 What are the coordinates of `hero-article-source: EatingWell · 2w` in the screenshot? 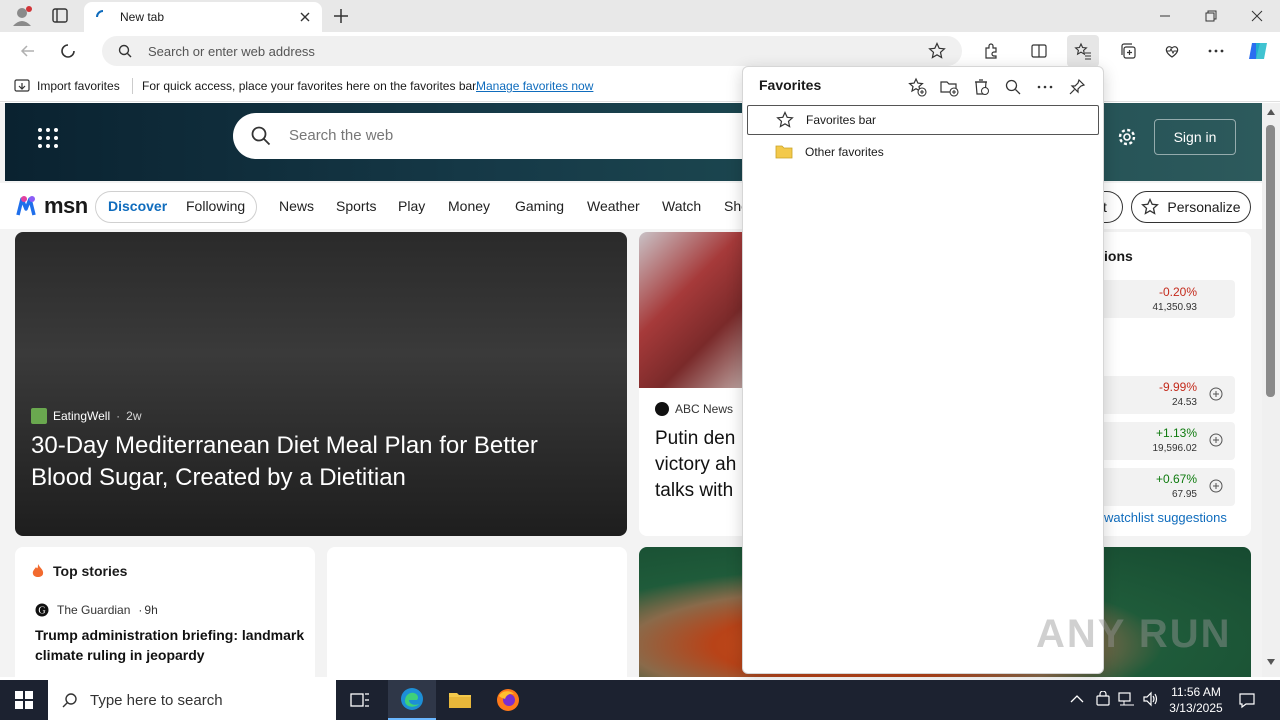 It's located at (86, 416).